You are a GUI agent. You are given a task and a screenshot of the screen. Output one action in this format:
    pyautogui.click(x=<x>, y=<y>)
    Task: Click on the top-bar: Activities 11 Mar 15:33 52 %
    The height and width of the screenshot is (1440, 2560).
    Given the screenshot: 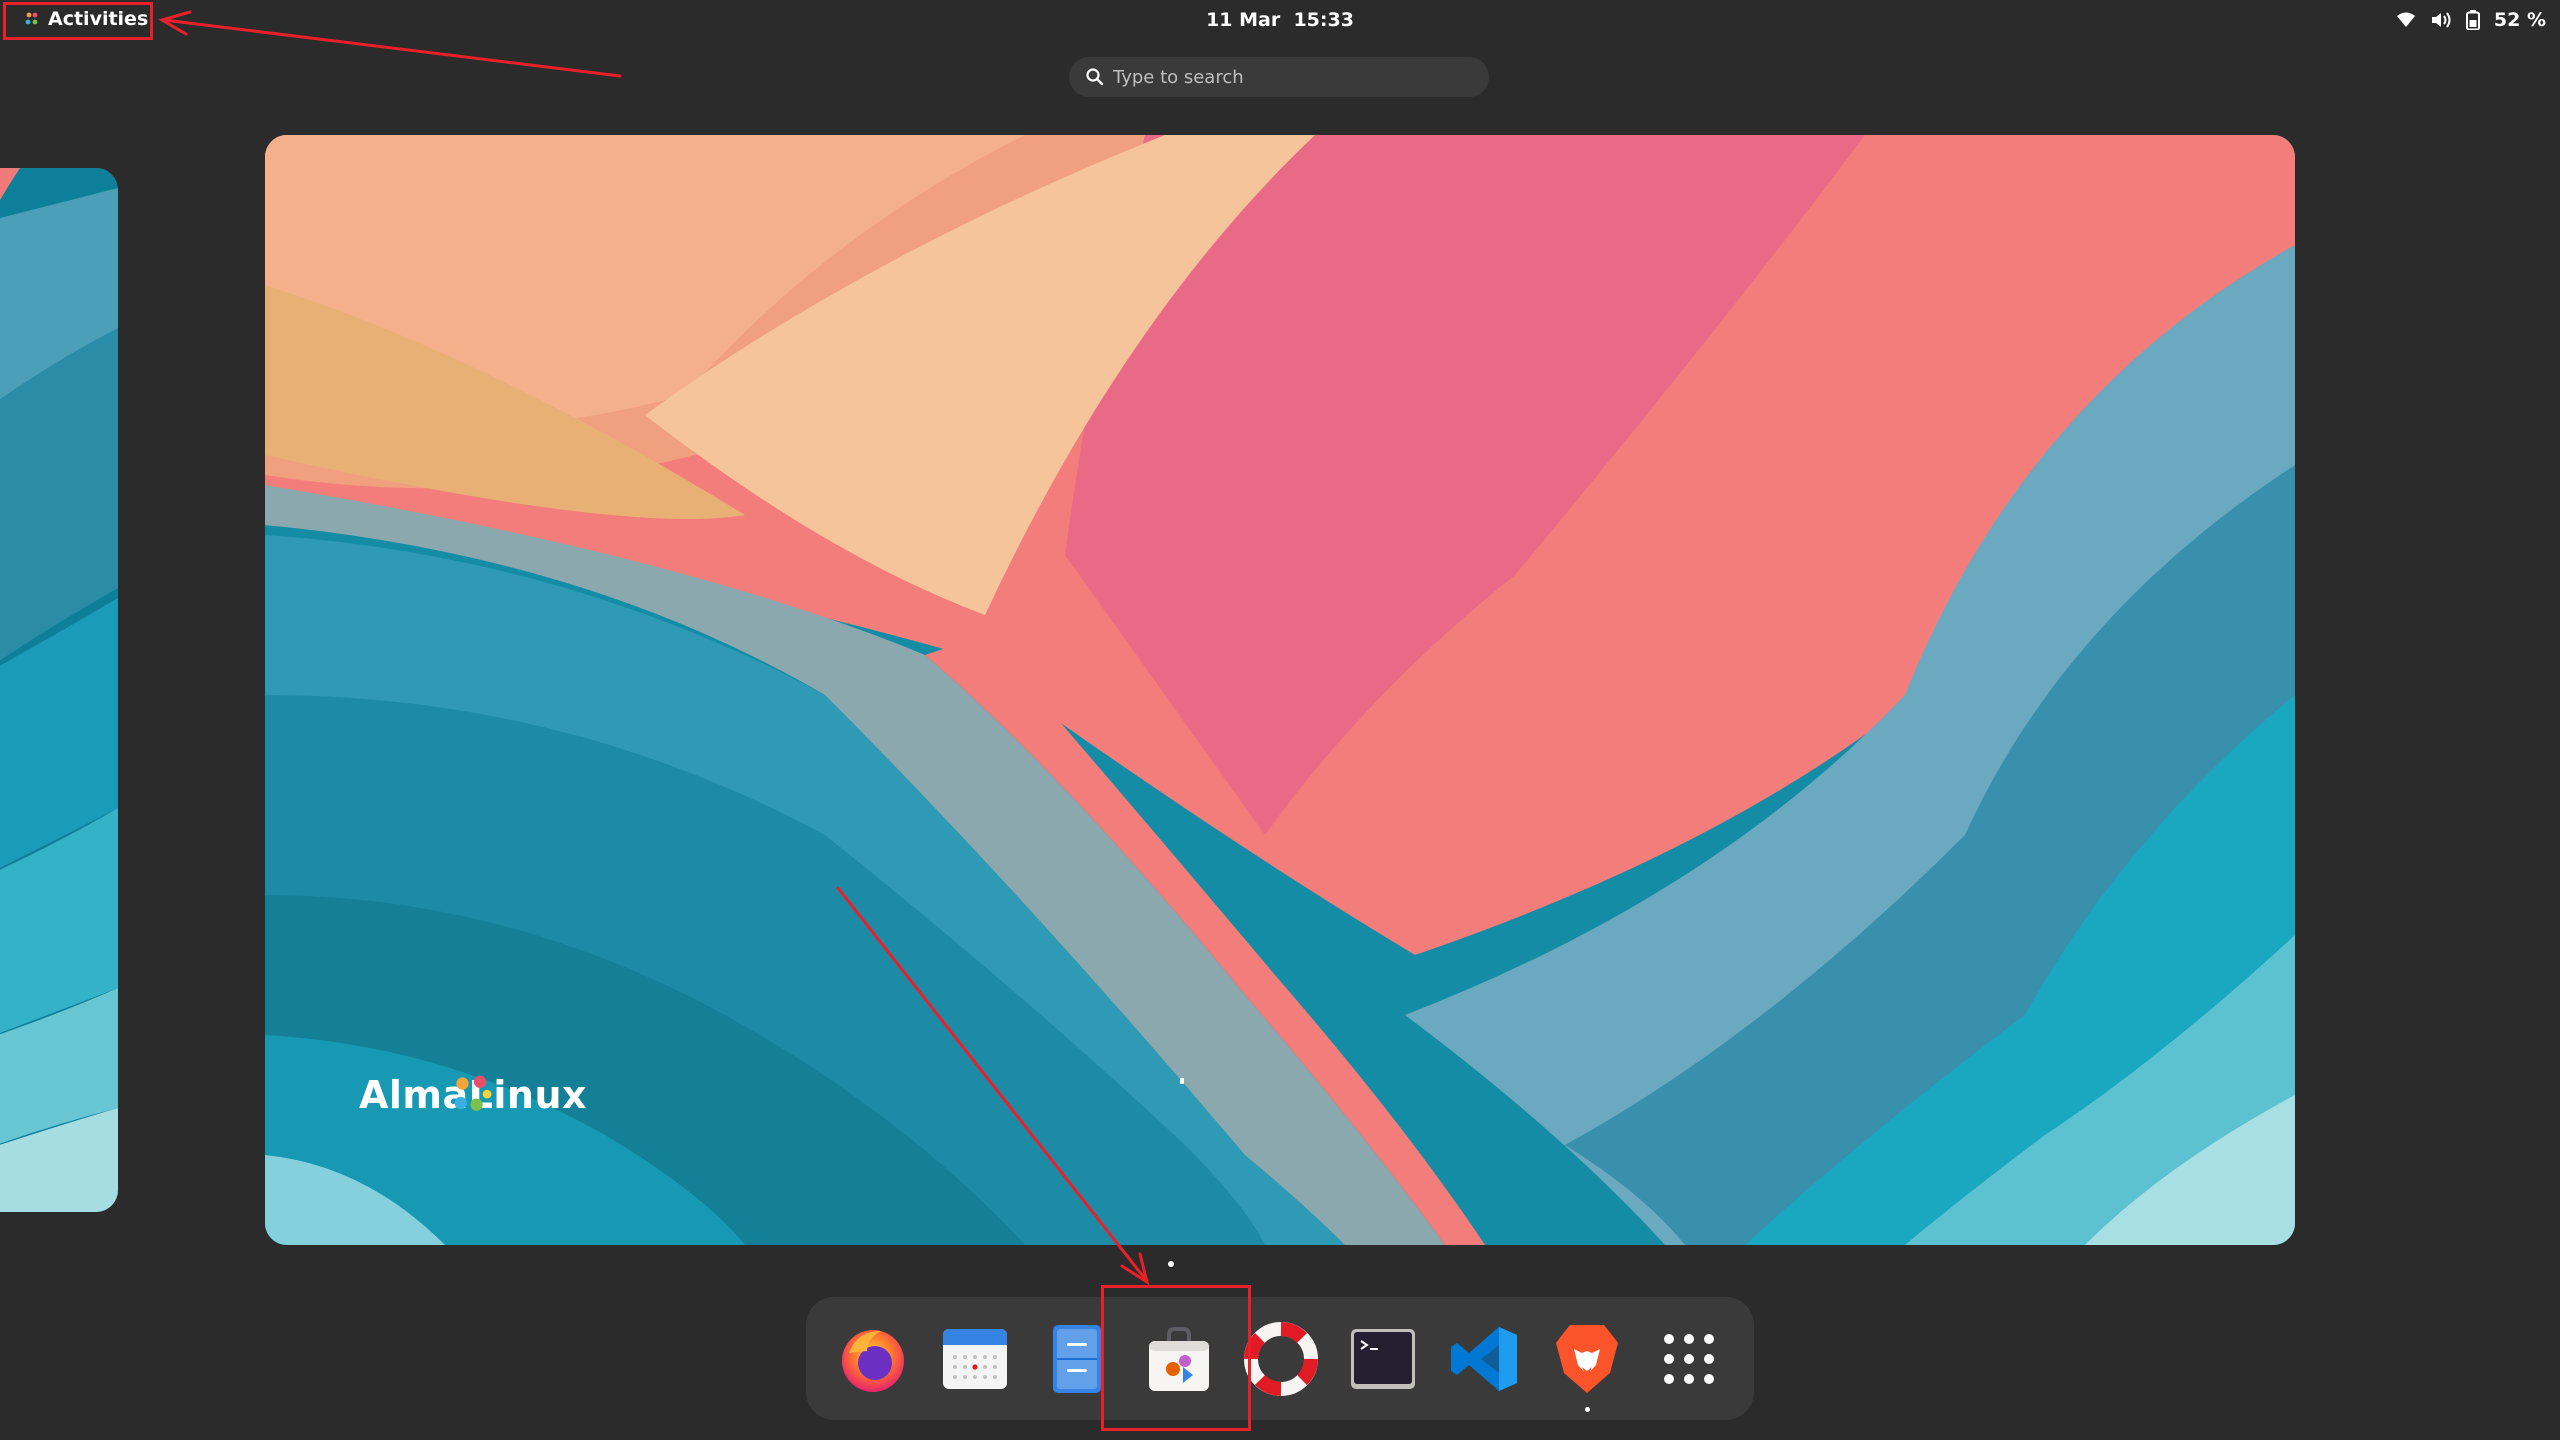 What is the action you would take?
    pyautogui.click(x=1280, y=20)
    